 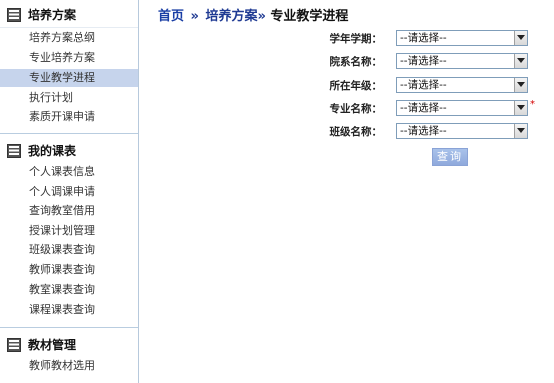 What do you see at coordinates (69, 231) in the screenshot?
I see `sidebar-item-teaching-plan-mgmt: 授课计划管理` at bounding box center [69, 231].